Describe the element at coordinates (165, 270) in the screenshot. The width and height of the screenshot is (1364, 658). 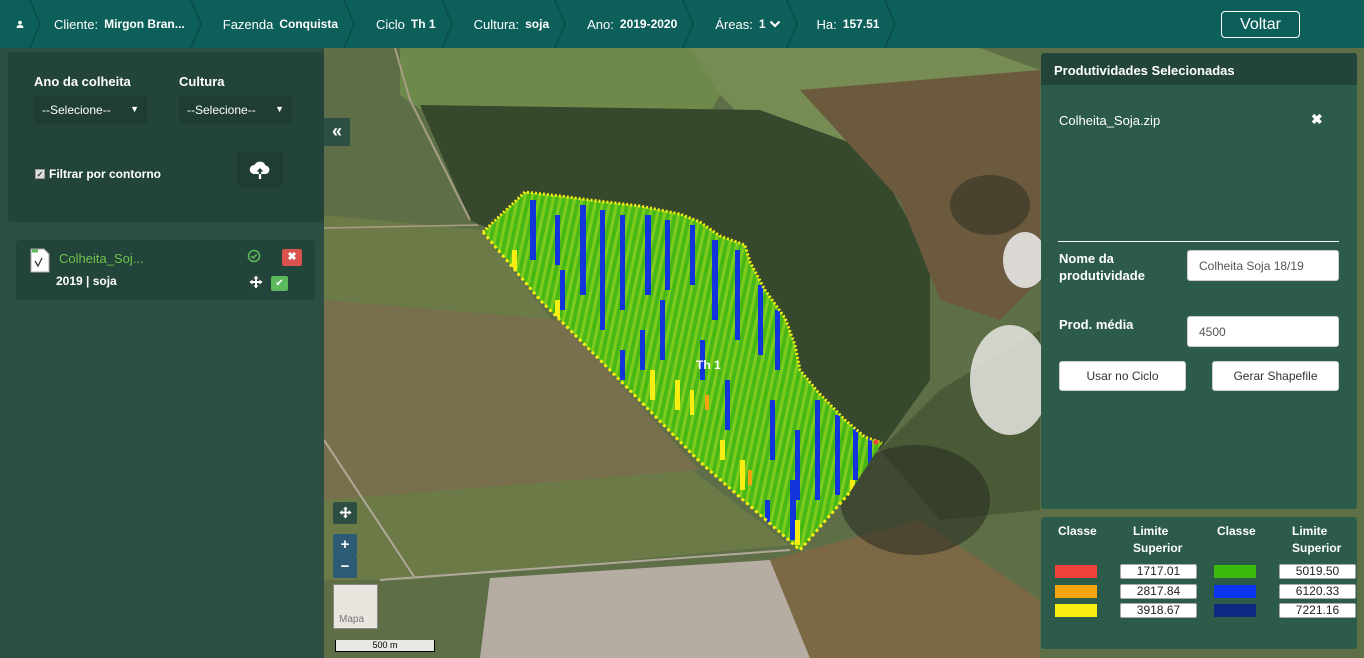
I see `harvest-file-item: Colheita_Soj... 2019 | soja ✖ ✔` at that location.